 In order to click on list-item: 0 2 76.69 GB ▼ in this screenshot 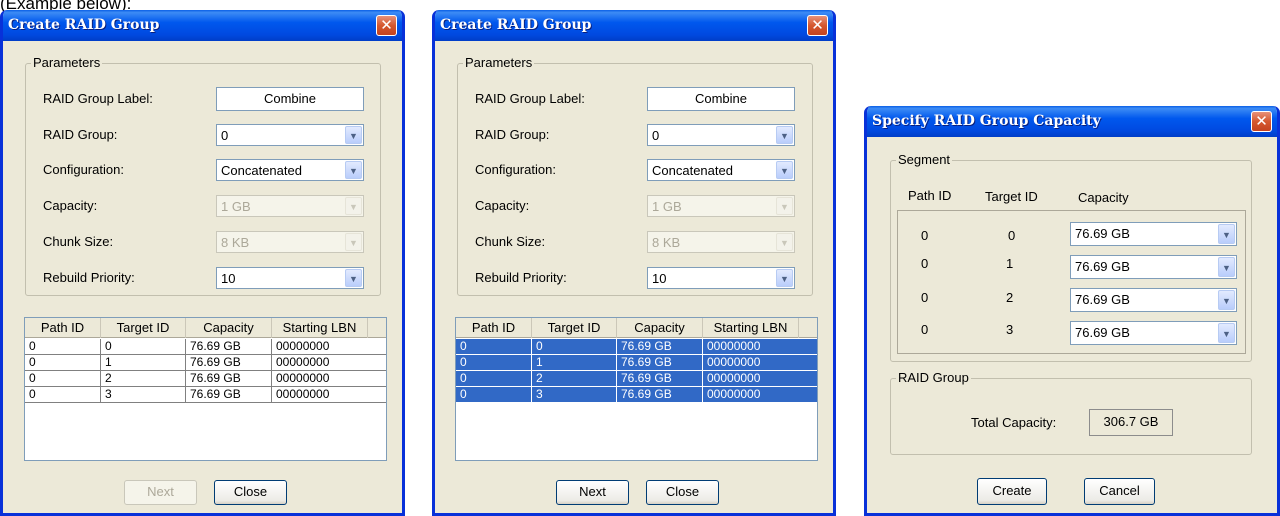, I will do `click(1071, 302)`.